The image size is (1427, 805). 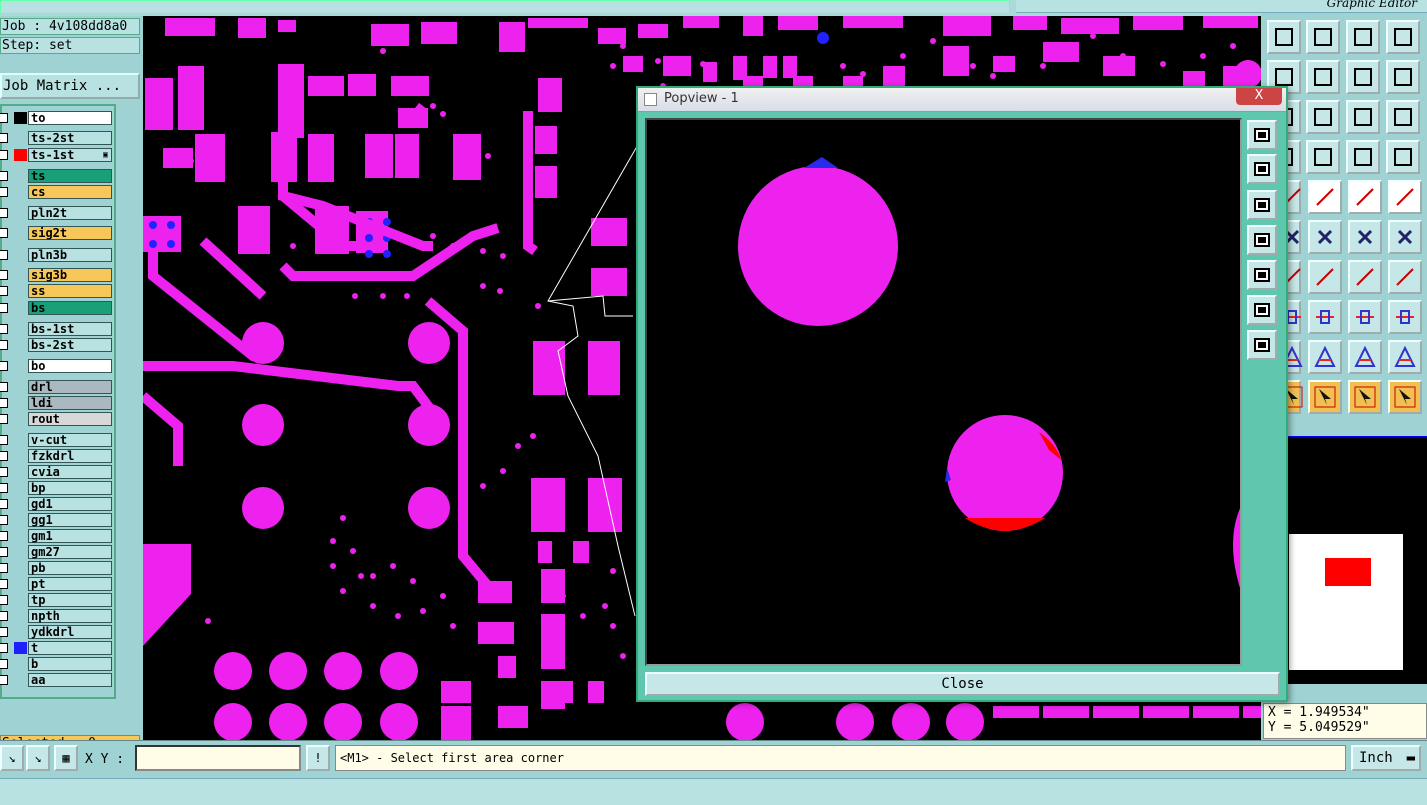 I want to click on layer-row: v-cut, so click(x=57, y=440).